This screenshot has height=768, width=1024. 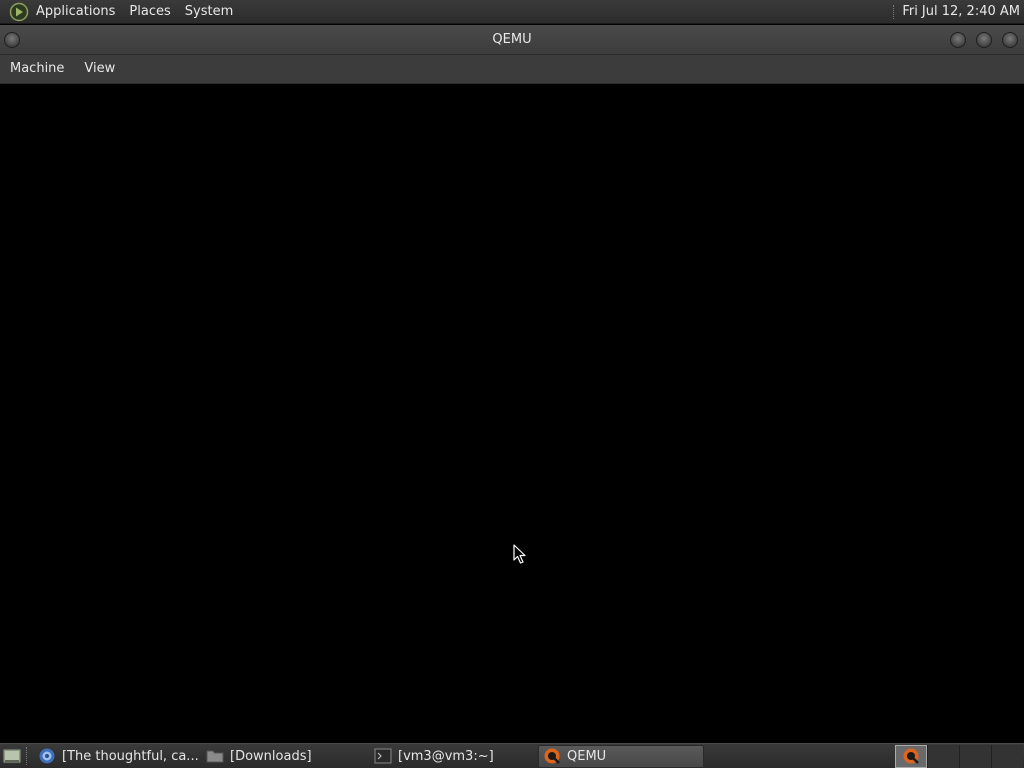 I want to click on window-titlebar: QEMU, so click(x=512, y=40).